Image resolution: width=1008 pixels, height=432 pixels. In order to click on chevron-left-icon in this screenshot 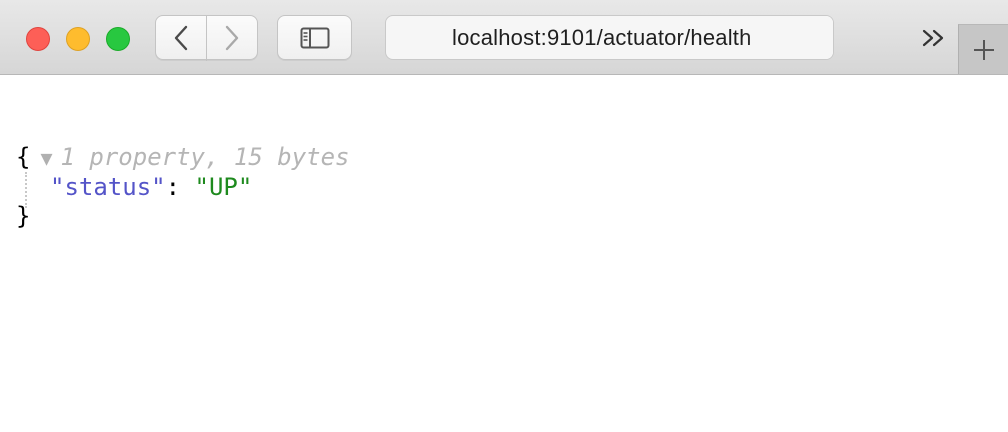, I will do `click(181, 37)`.